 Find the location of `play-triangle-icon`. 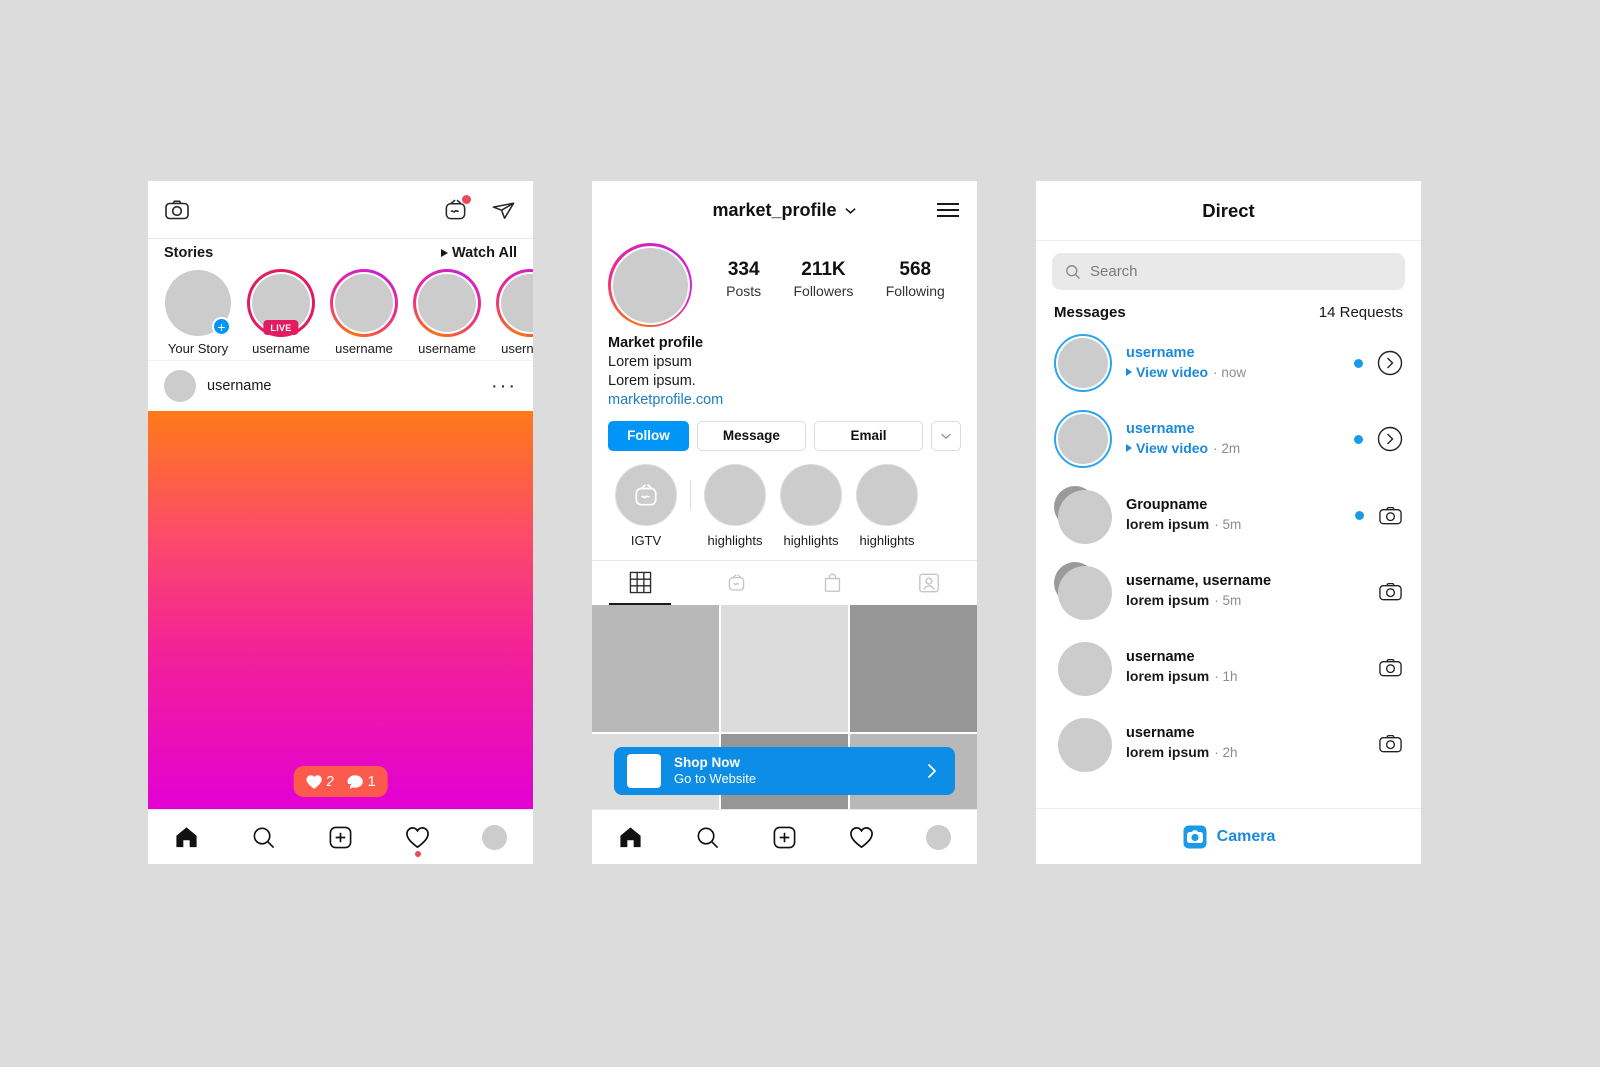

play-triangle-icon is located at coordinates (1129, 448).